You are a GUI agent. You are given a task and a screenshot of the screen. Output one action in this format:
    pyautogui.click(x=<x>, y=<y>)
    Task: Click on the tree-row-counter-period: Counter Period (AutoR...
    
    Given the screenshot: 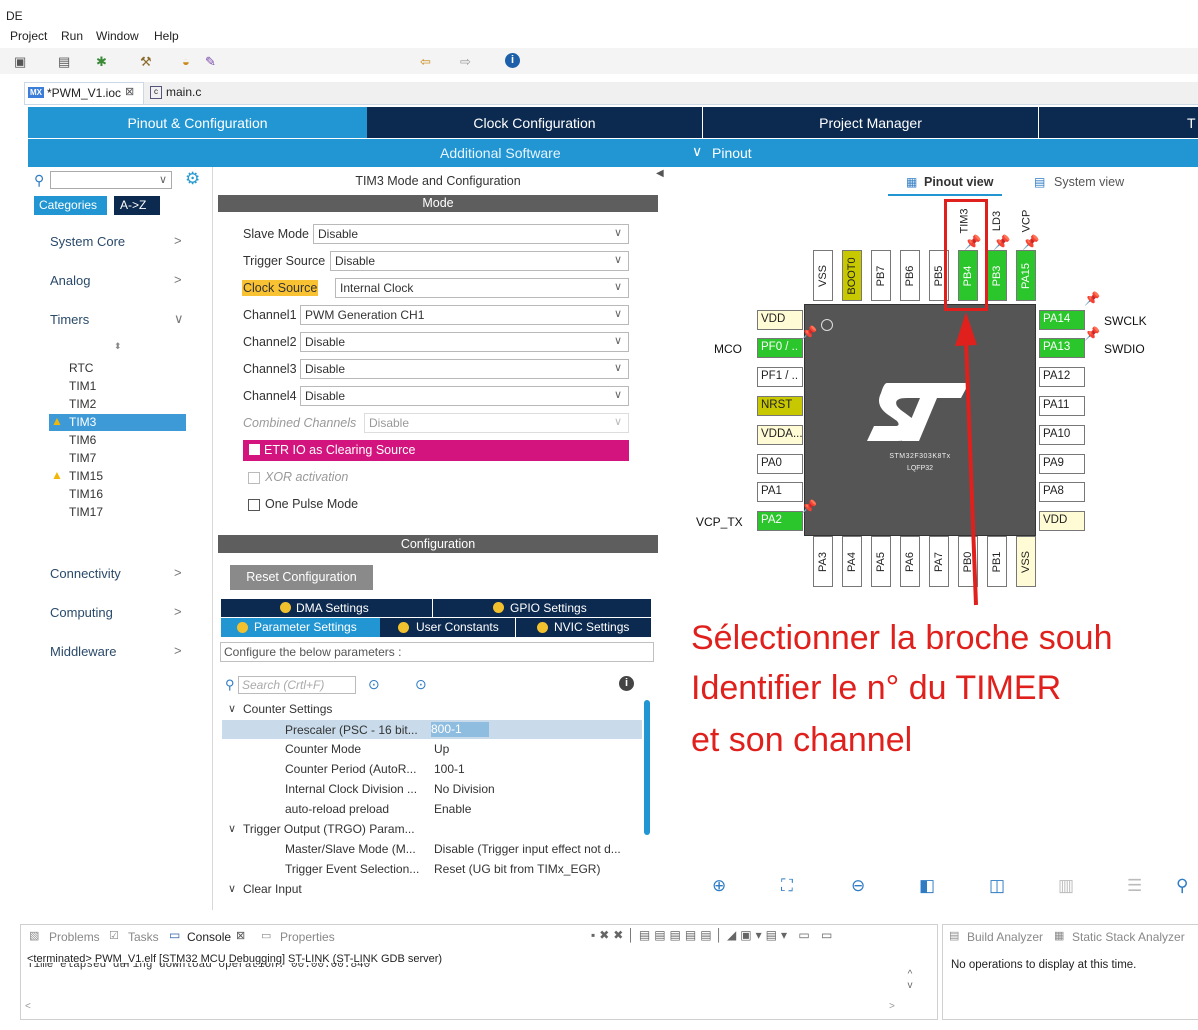 What is the action you would take?
    pyautogui.click(x=350, y=769)
    